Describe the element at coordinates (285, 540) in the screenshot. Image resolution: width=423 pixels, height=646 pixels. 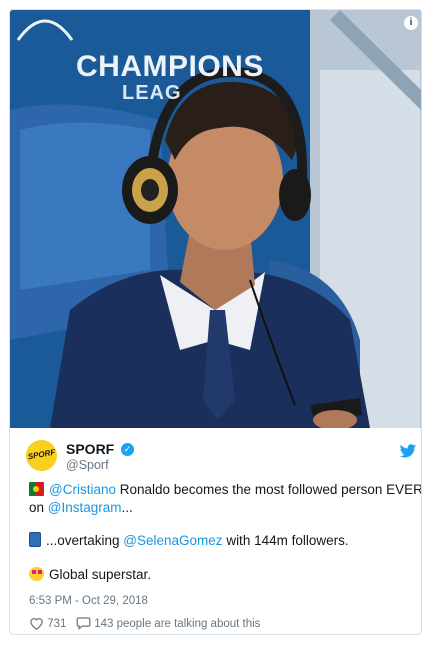
I see `line3-text2: with 144m followers.` at that location.